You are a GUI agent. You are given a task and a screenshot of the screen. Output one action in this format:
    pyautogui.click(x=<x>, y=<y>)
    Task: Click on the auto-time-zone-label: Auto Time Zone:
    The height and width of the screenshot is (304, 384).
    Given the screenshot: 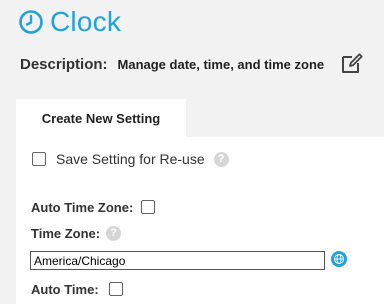 What is the action you would take?
    pyautogui.click(x=82, y=207)
    